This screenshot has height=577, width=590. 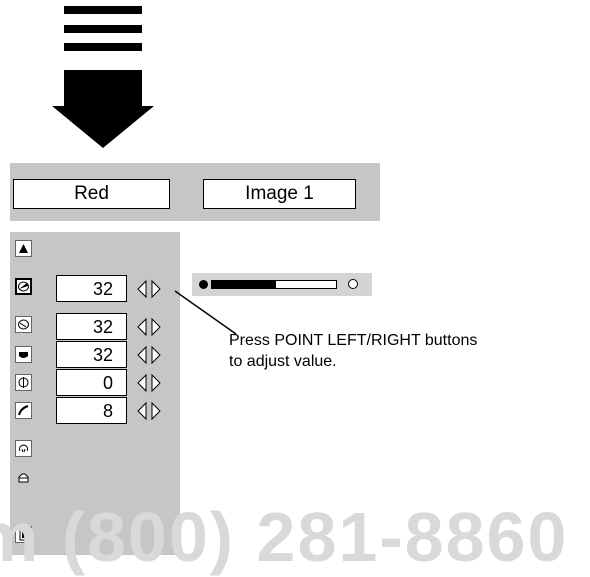 I want to click on gamma-button, so click(x=23, y=410).